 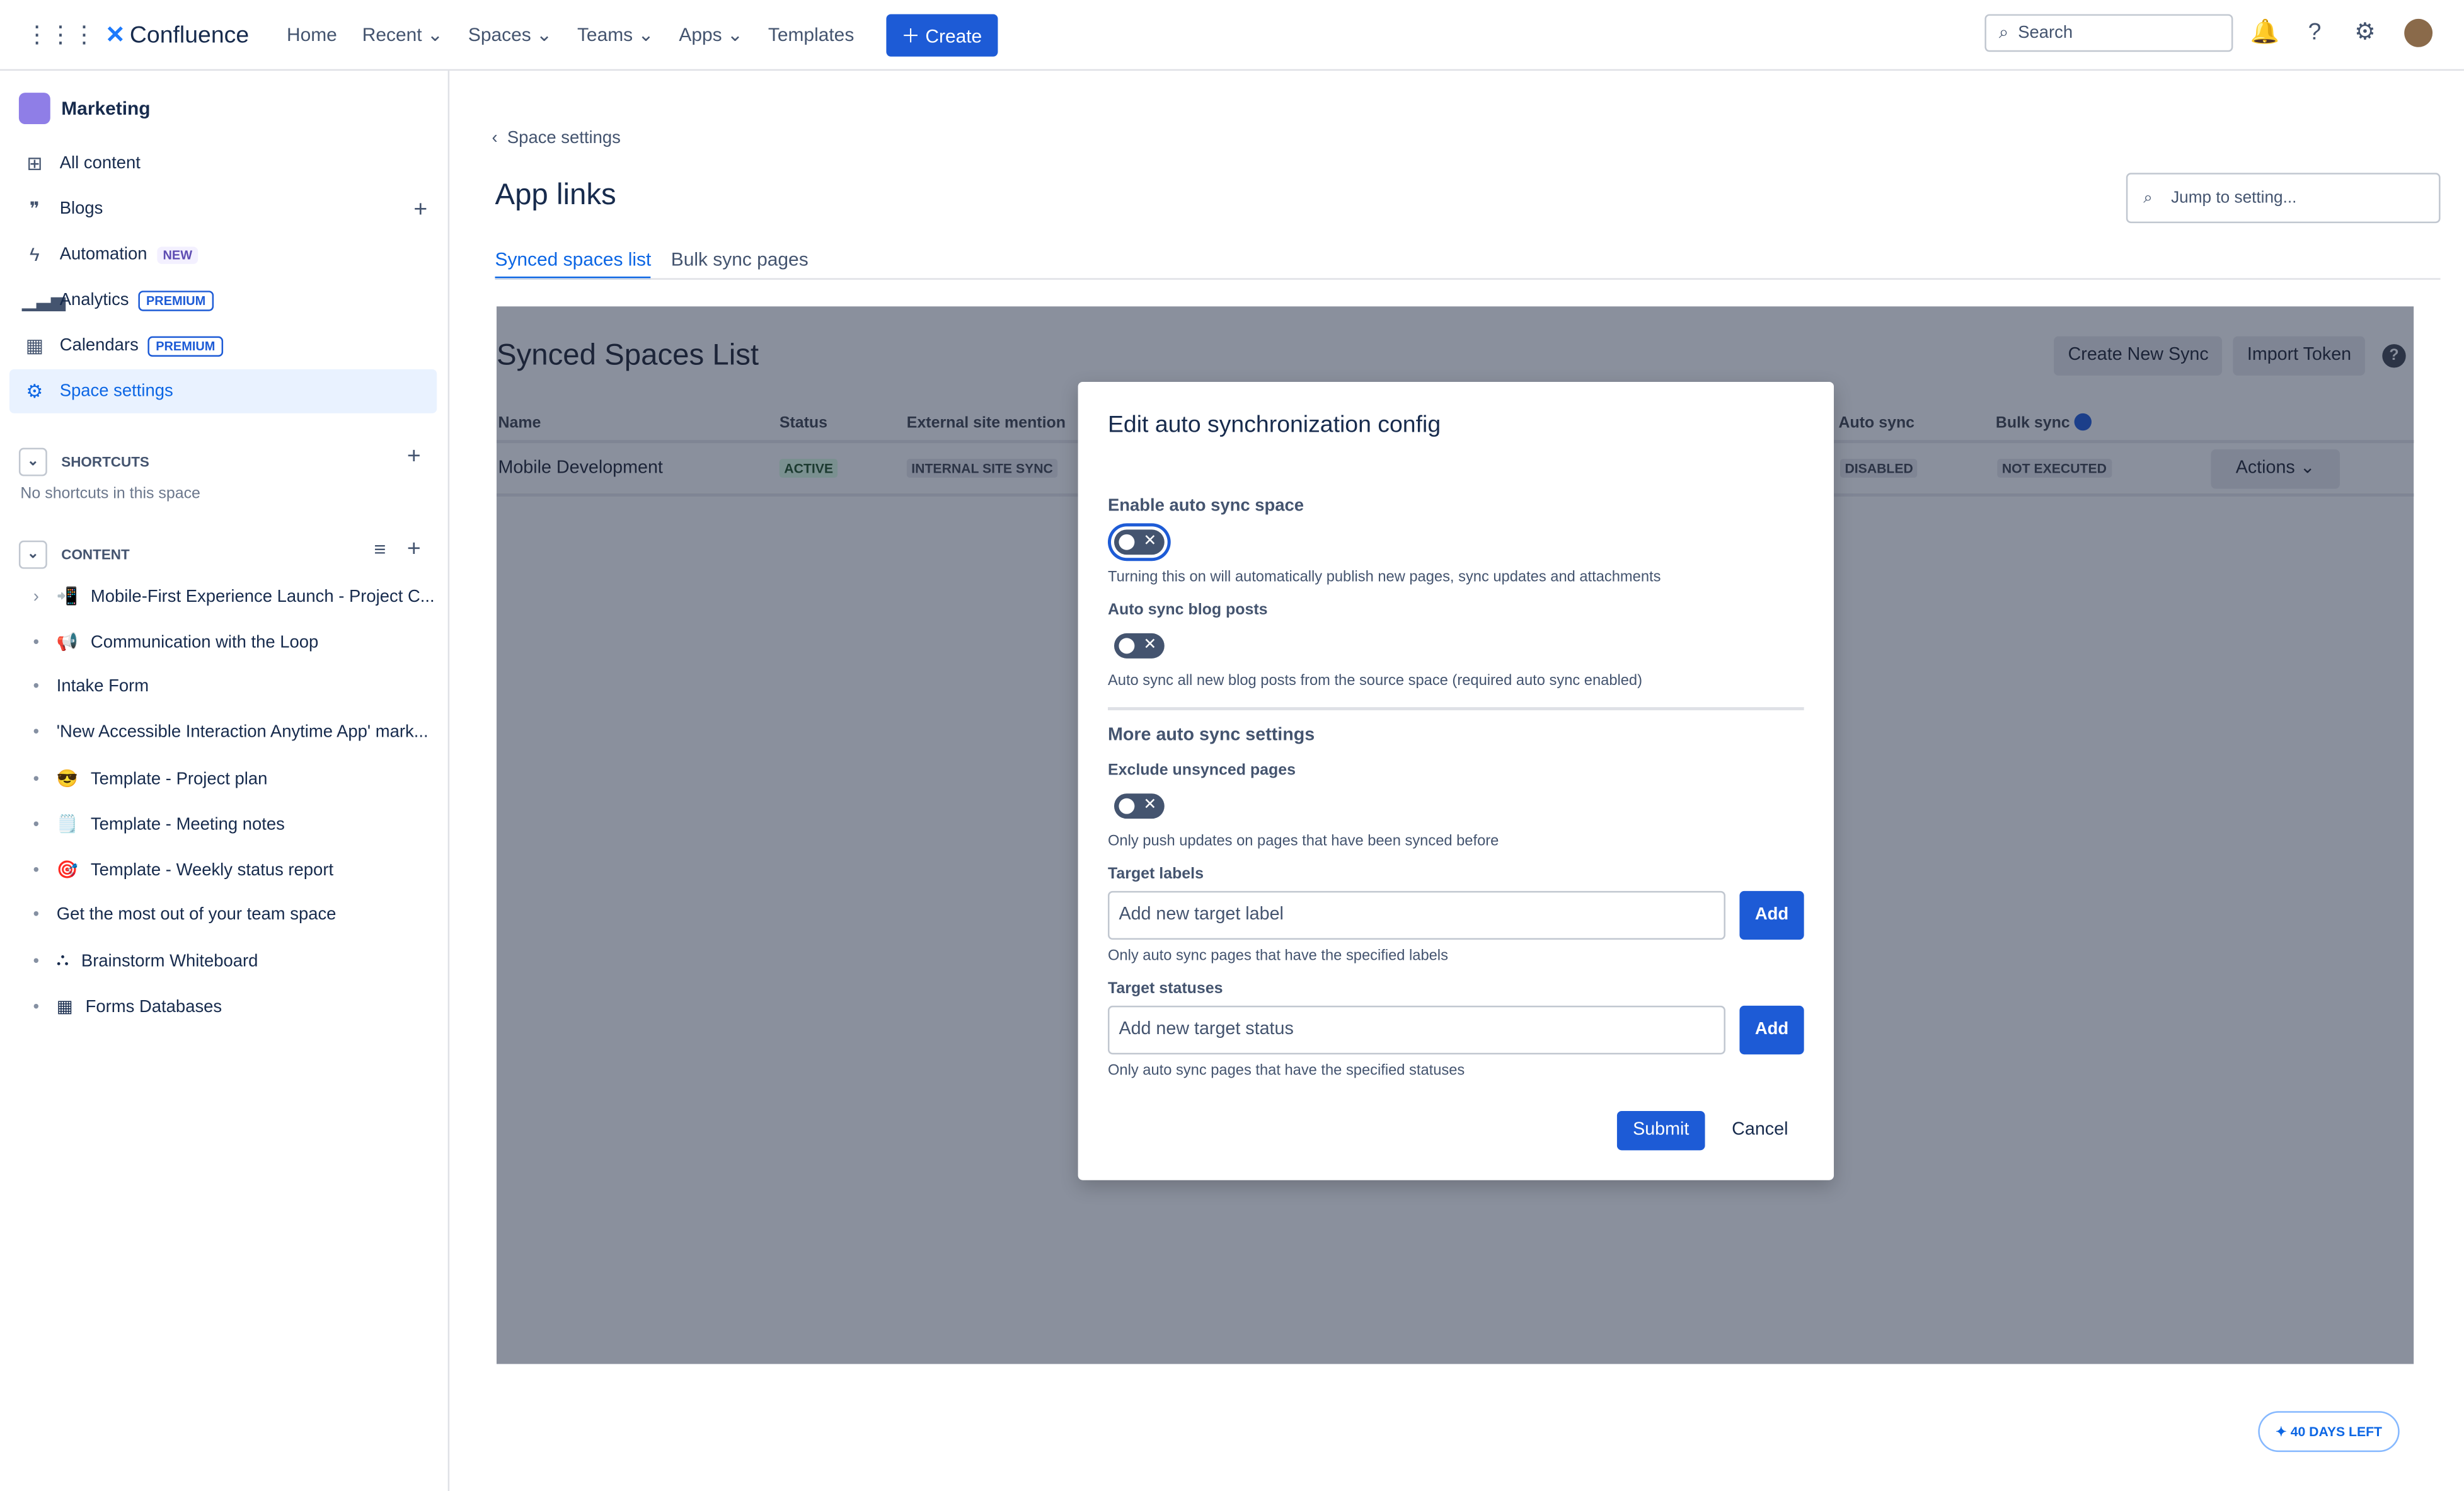 I want to click on bar-chart-icon: ▁▃▅, so click(x=43, y=300).